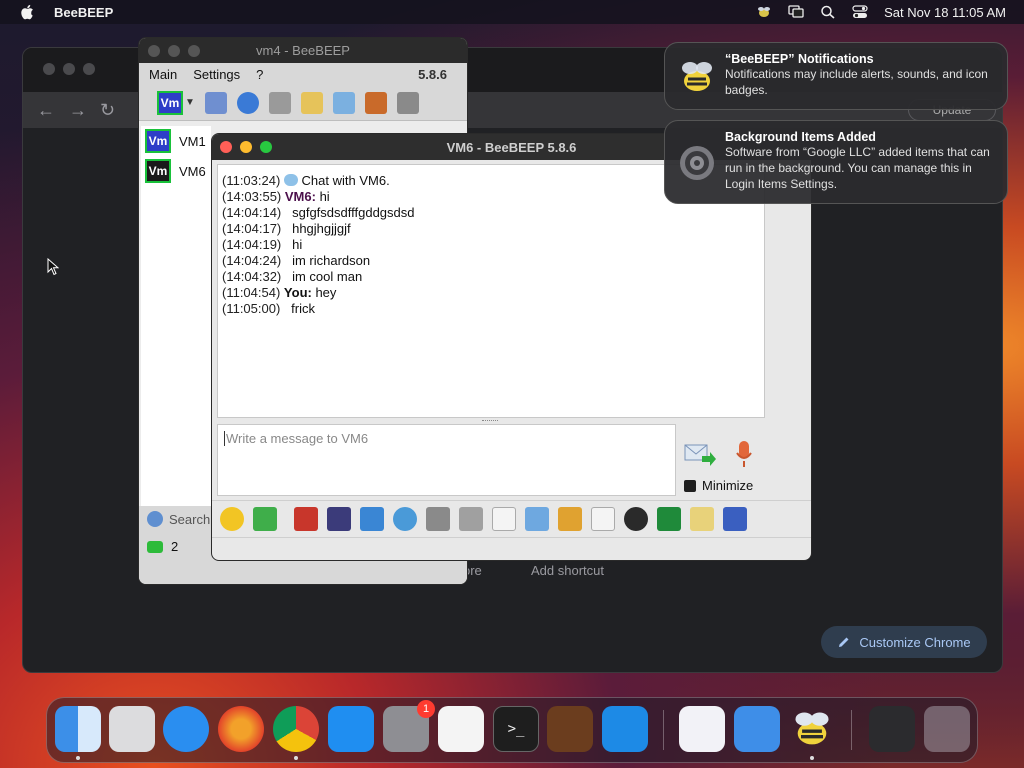  I want to click on chat-message: (14:04:17) hhgjhgjjgjf, so click(286, 228).